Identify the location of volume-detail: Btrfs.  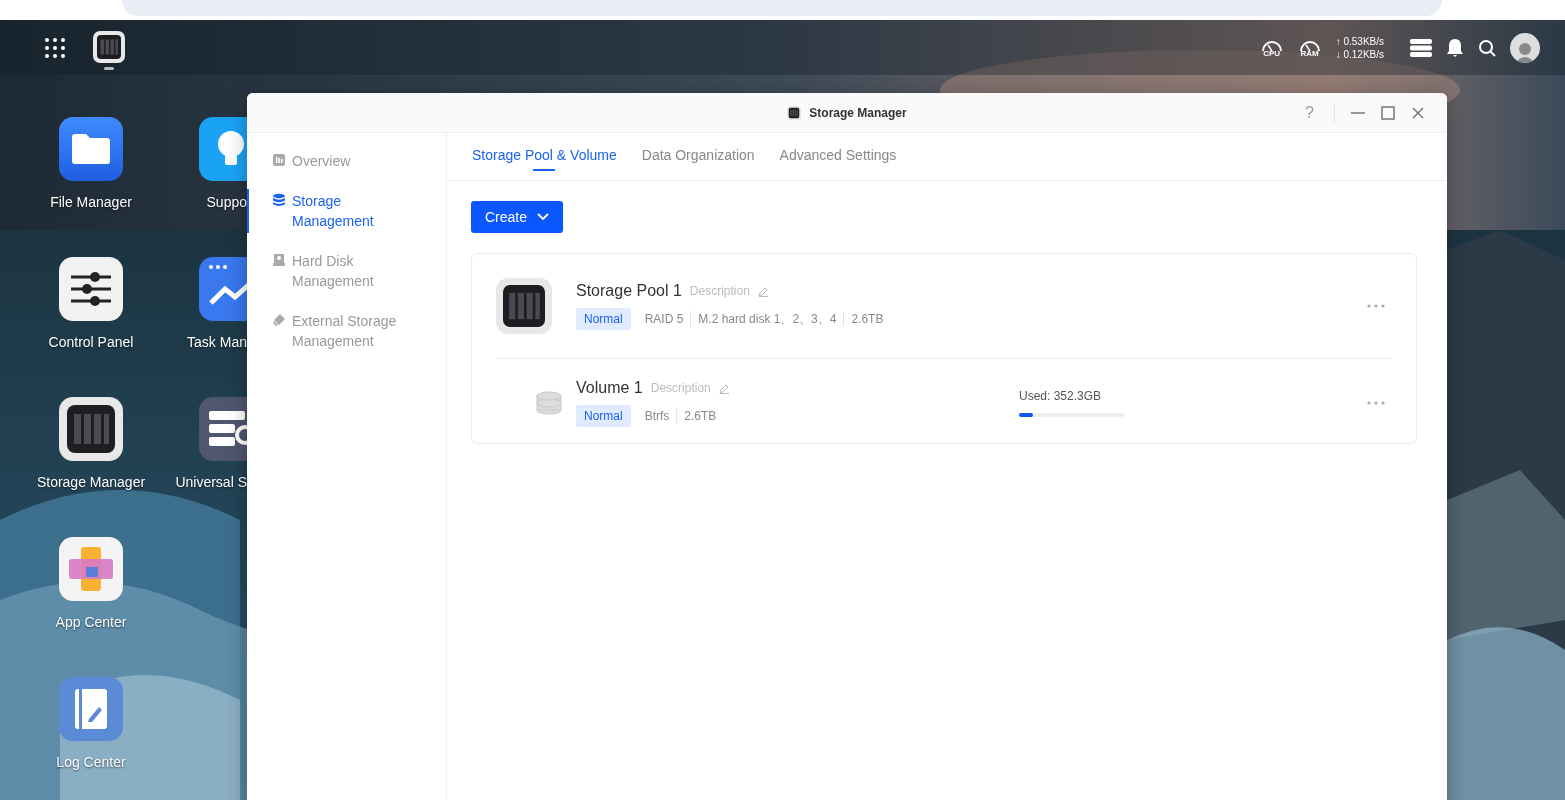
(657, 416).